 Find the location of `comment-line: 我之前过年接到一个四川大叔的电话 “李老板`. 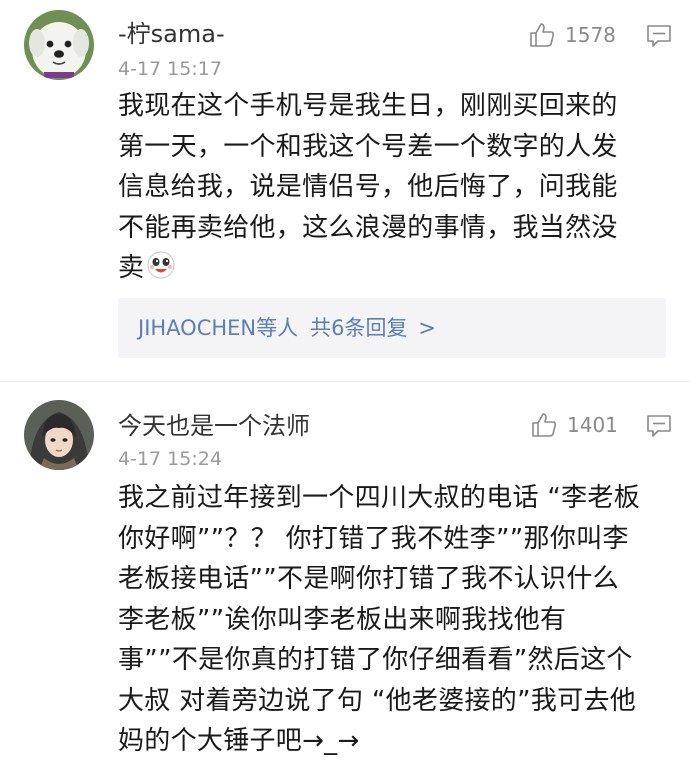

comment-line: 我之前过年接到一个四川大叔的电话 “李老板 is located at coordinates (379, 498).